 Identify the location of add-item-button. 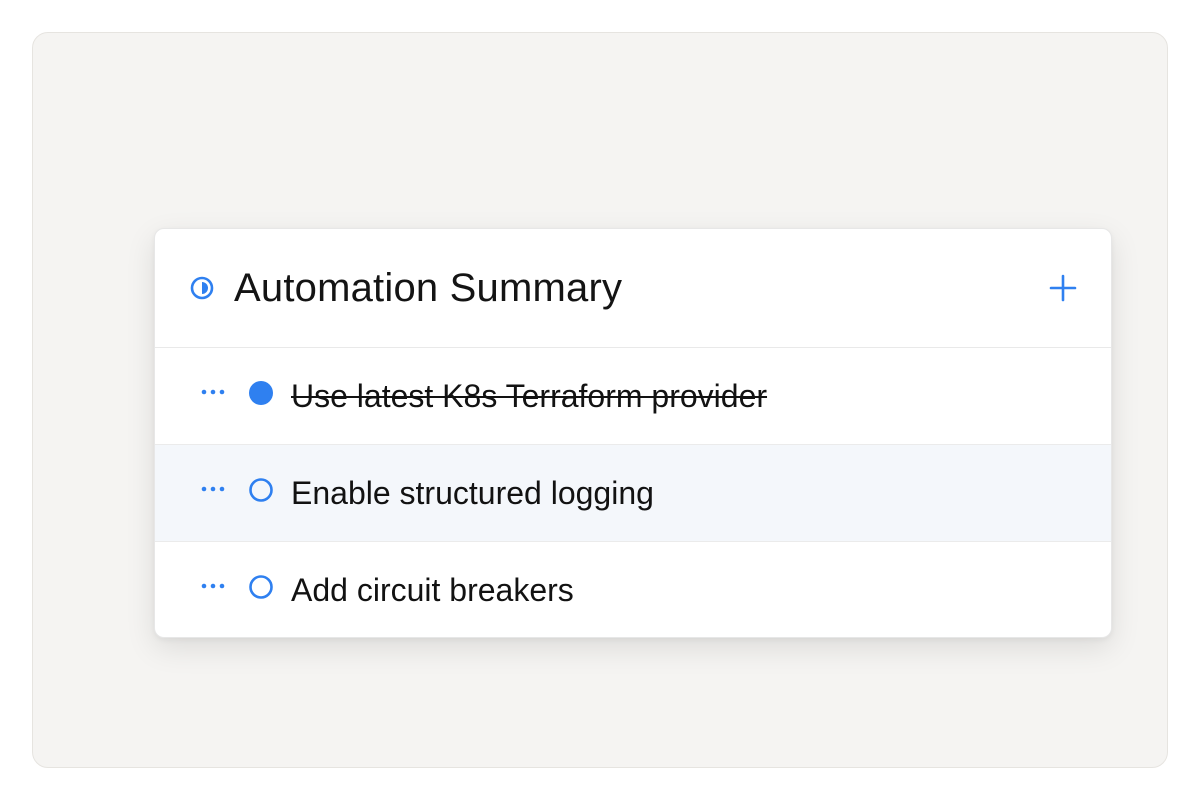
(1063, 288).